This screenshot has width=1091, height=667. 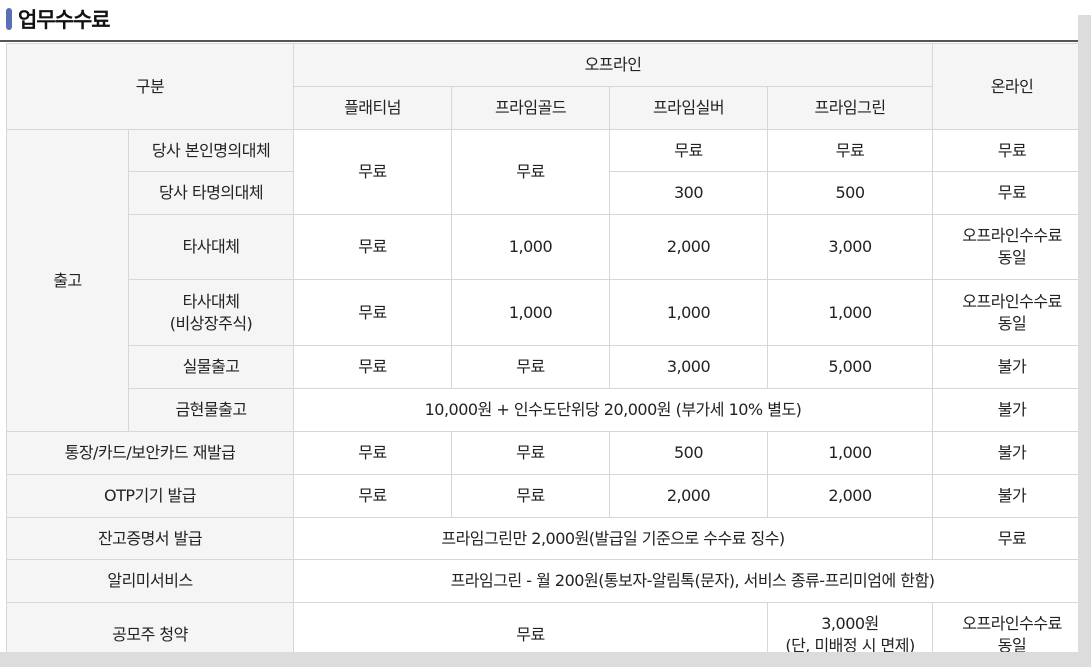 What do you see at coordinates (211, 367) in the screenshot?
I see `row-label: 실물출고` at bounding box center [211, 367].